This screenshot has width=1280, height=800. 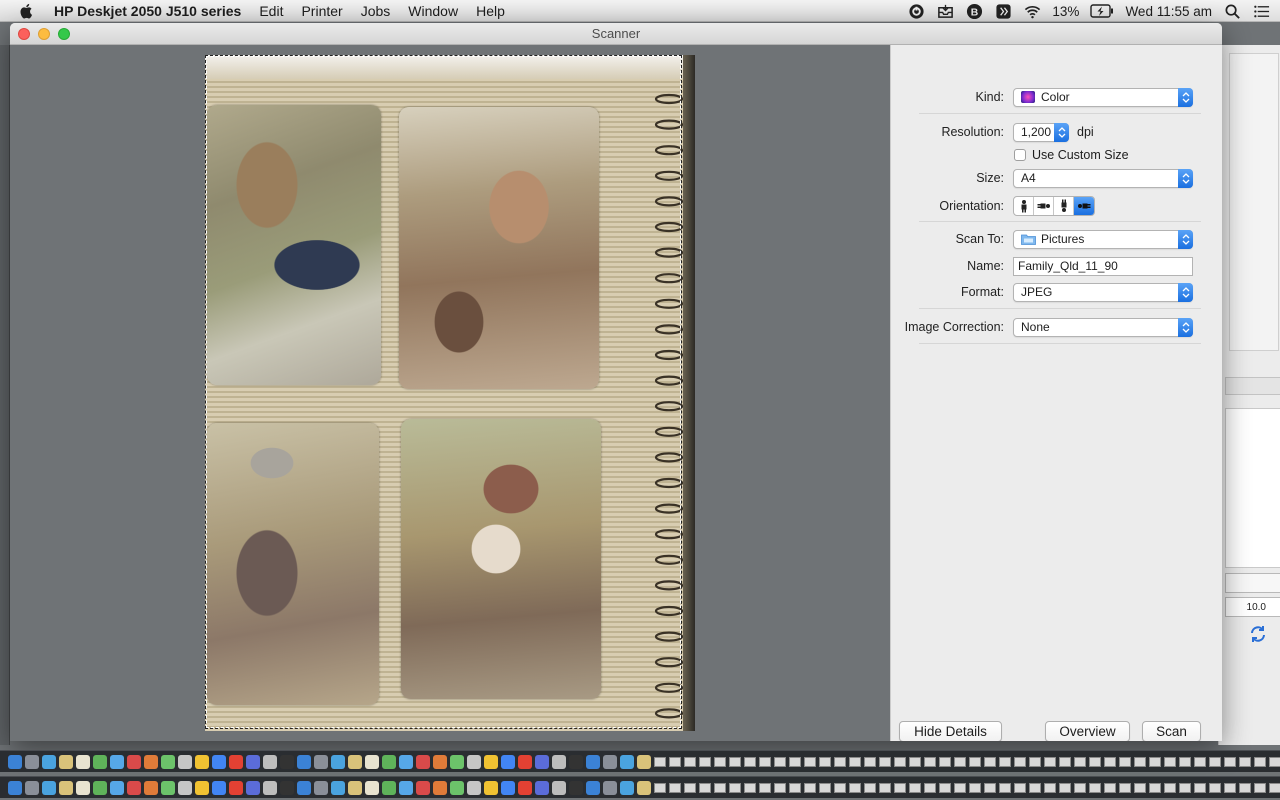 What do you see at coordinates (321, 11) in the screenshot?
I see `menu-printer: Printer` at bounding box center [321, 11].